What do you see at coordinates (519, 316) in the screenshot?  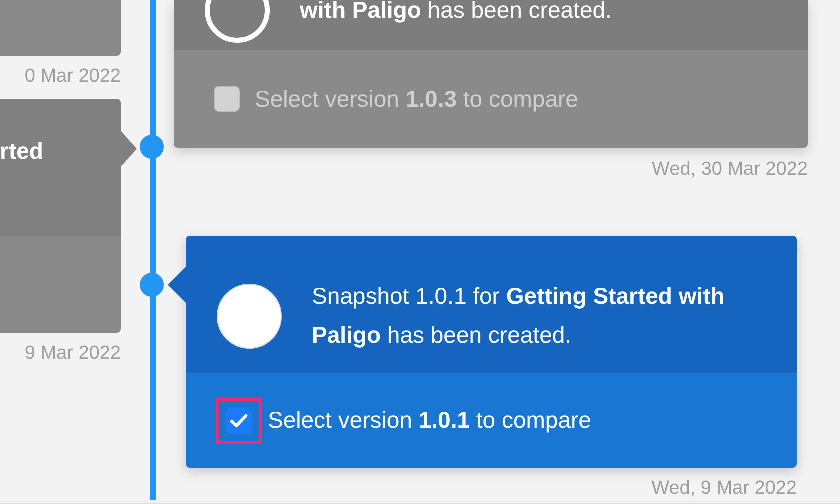 I see `snapshot-message: Snapshot 1.0.1 for Getting Started with Paligo has been created.` at bounding box center [519, 316].